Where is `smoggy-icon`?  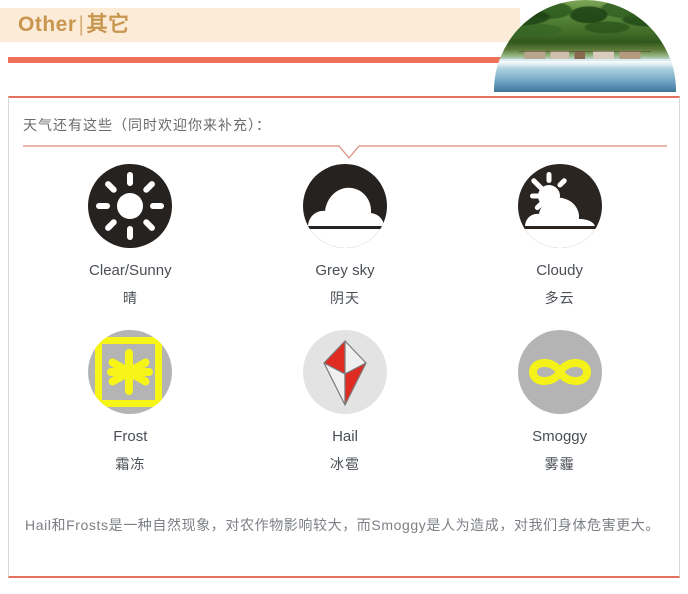
smoggy-icon is located at coordinates (560, 372).